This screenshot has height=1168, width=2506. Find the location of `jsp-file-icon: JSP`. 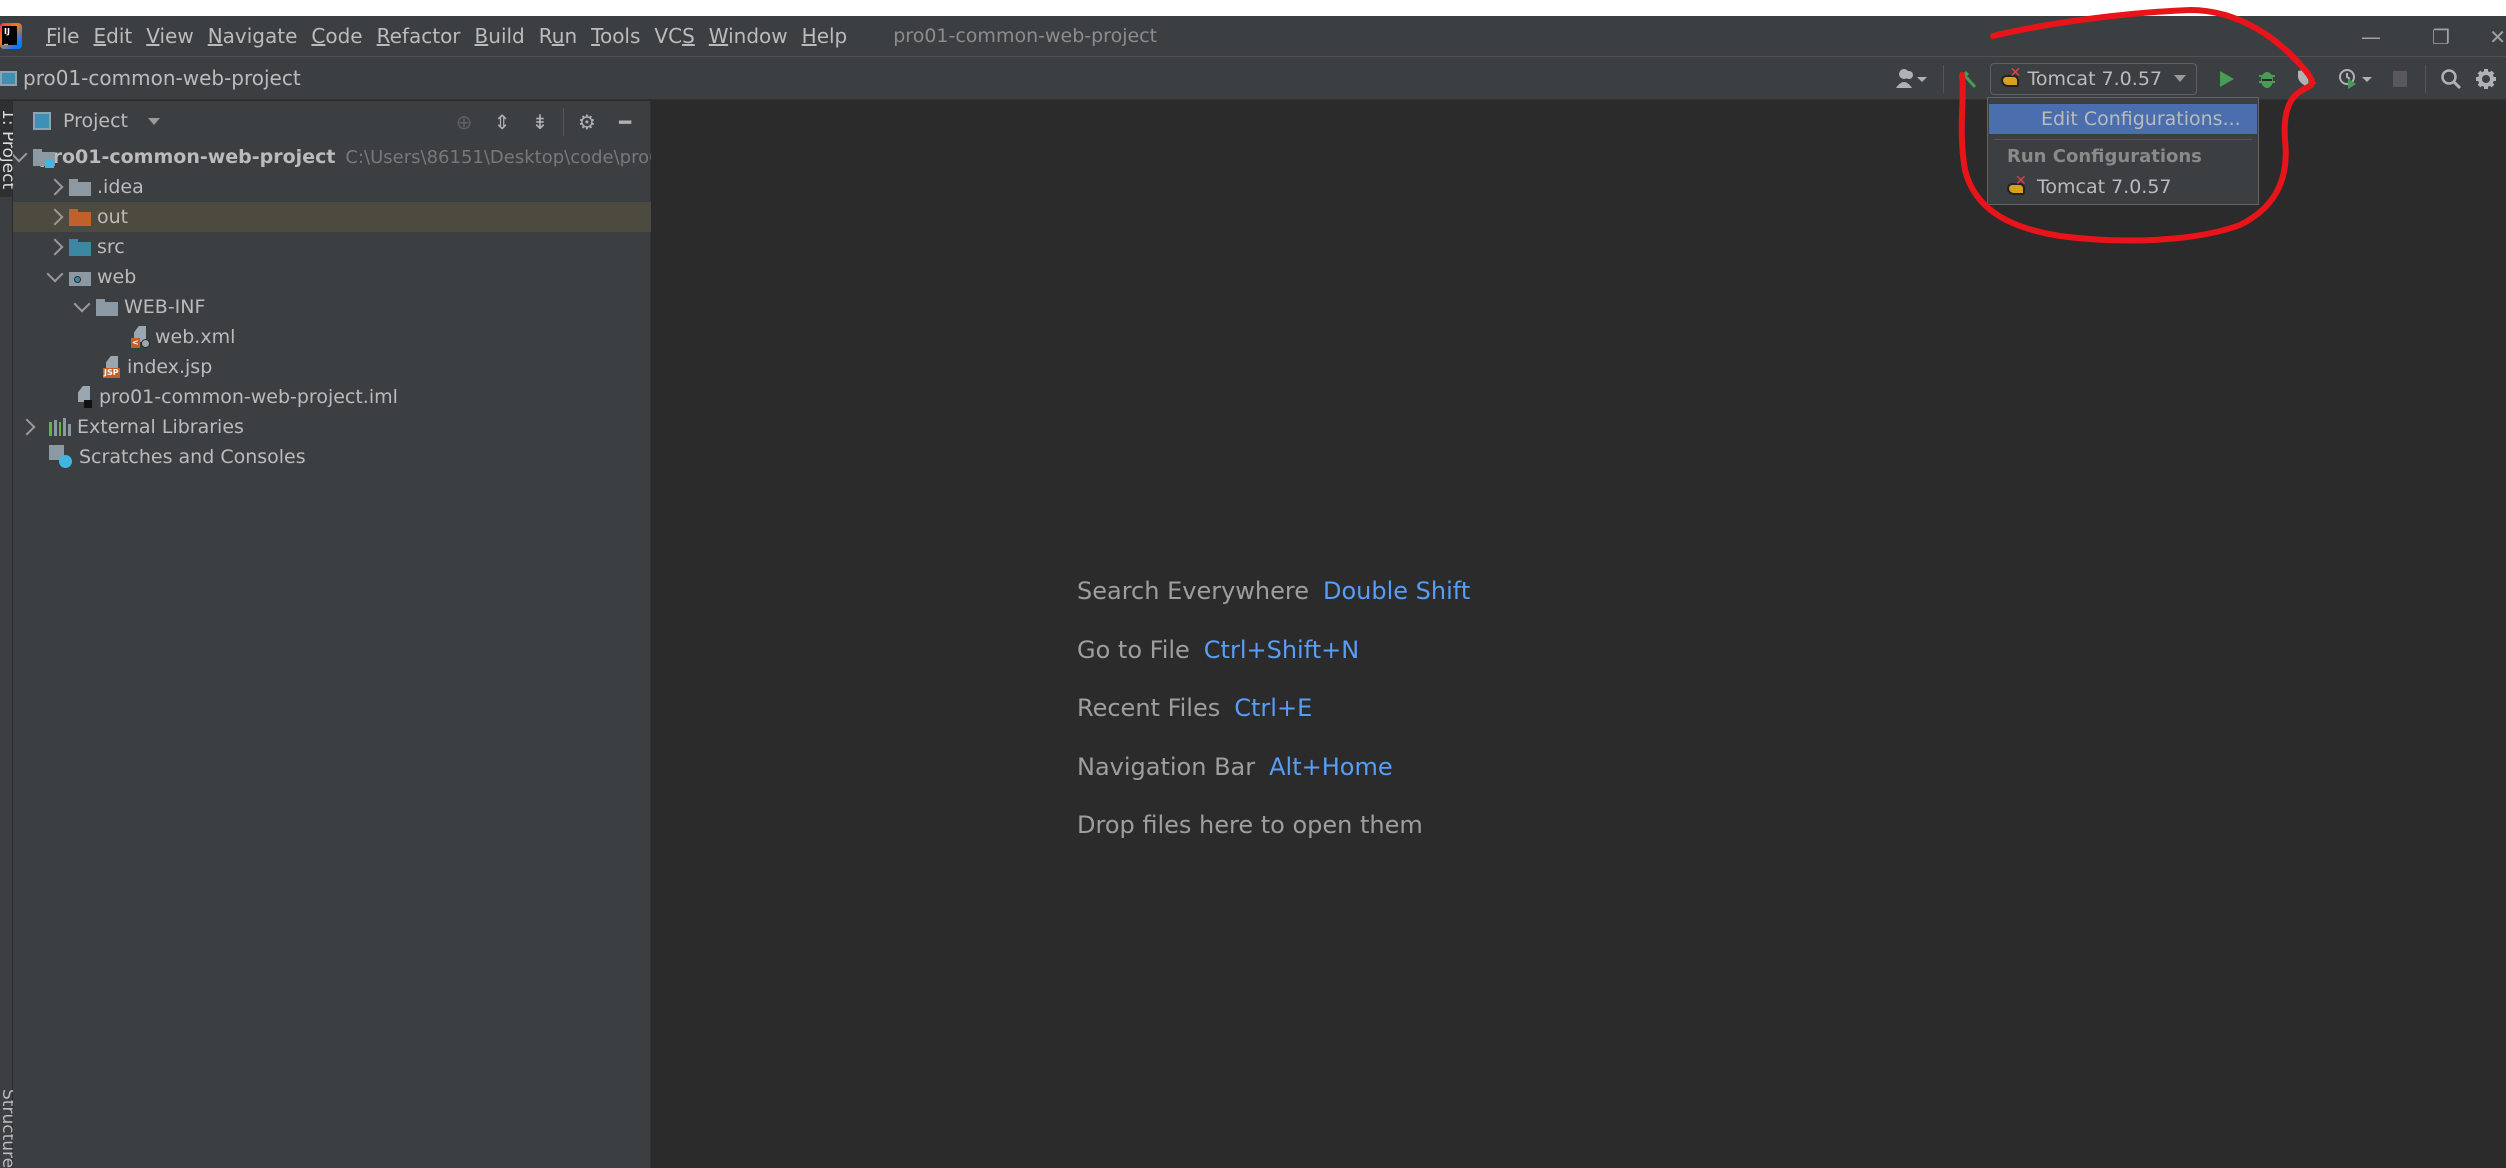

jsp-file-icon: JSP is located at coordinates (112, 367).